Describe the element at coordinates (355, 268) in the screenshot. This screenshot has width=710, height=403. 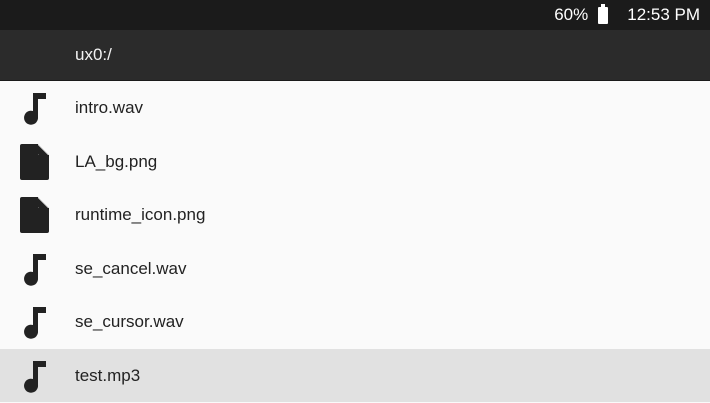
I see `file-row: se_cancel.wav` at that location.